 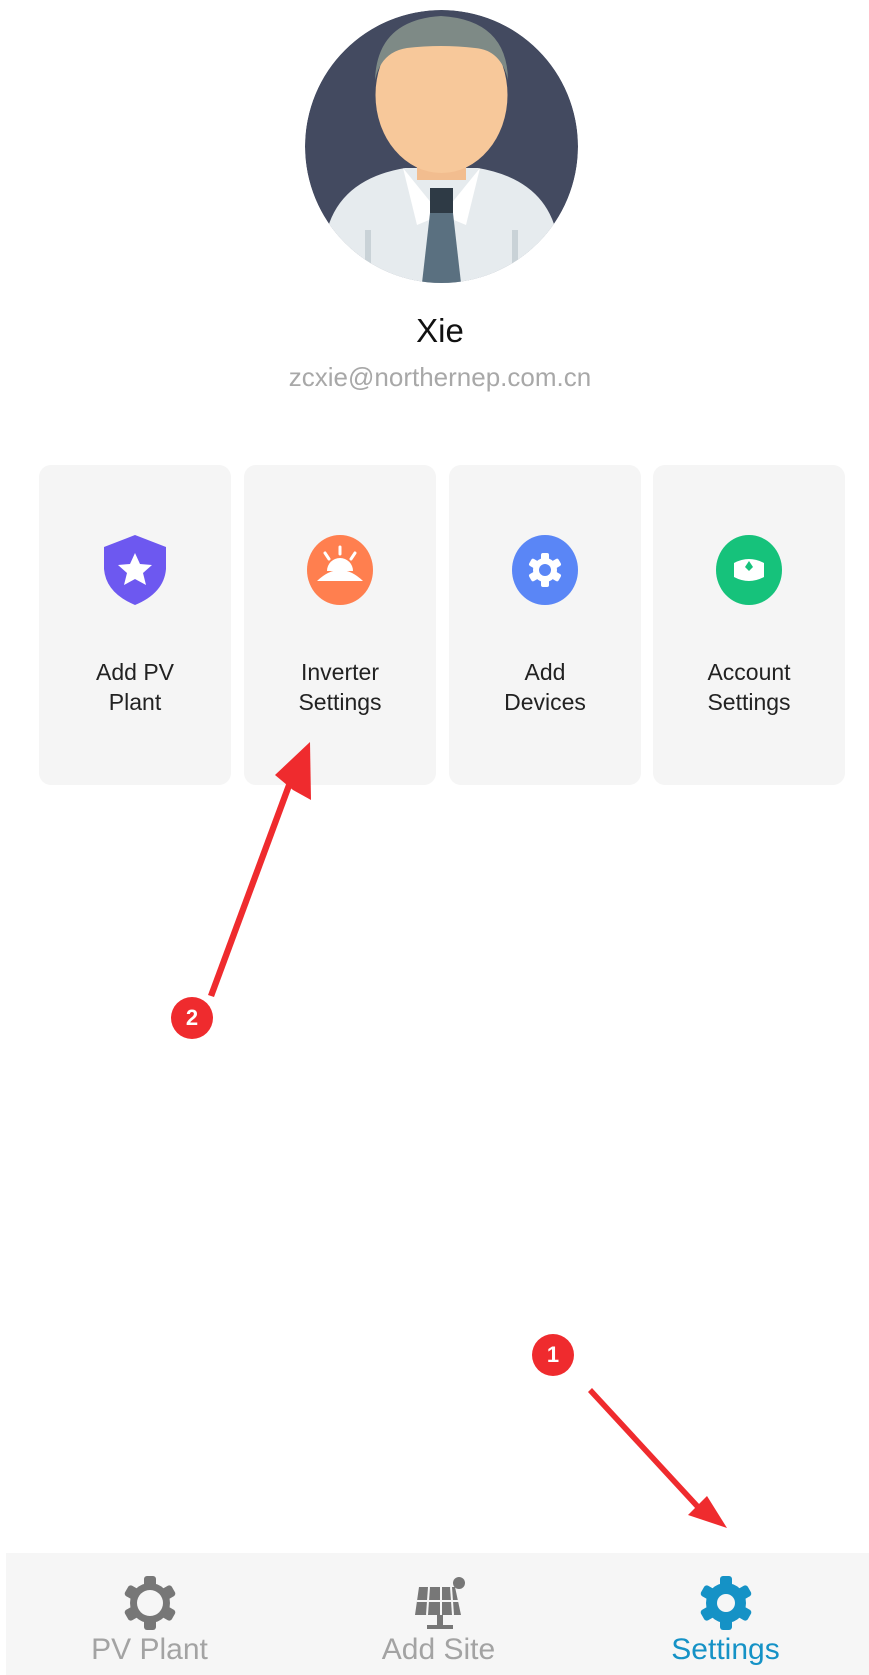 What do you see at coordinates (438, 1649) in the screenshot?
I see `nav-label: Add Site` at bounding box center [438, 1649].